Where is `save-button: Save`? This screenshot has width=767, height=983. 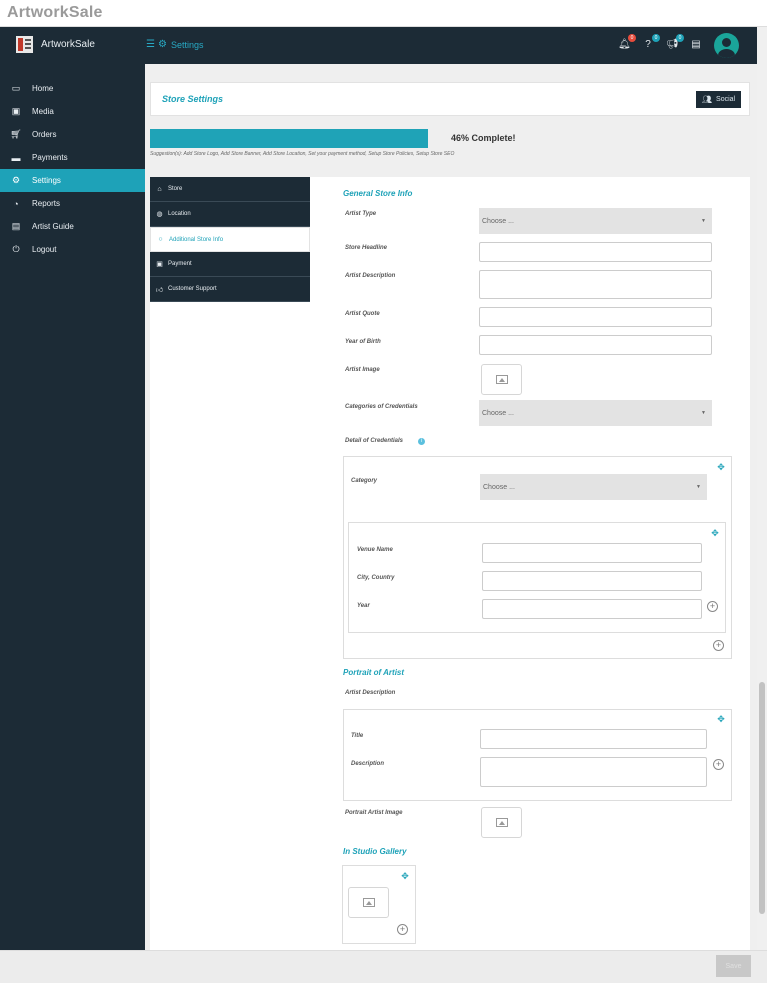
save-button: Save is located at coordinates (733, 966).